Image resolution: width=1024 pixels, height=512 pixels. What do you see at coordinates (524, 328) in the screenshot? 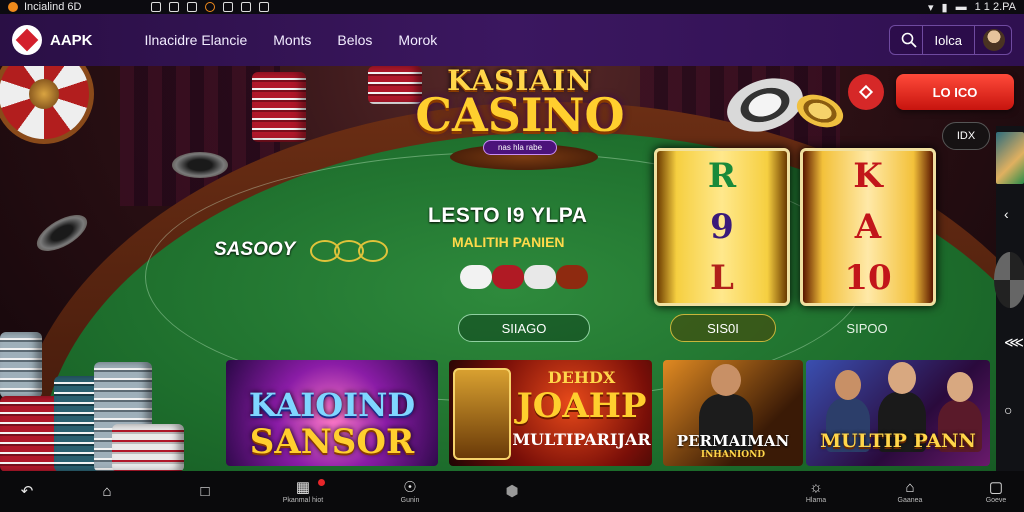
I see `play-button: SIIAGO` at bounding box center [524, 328].